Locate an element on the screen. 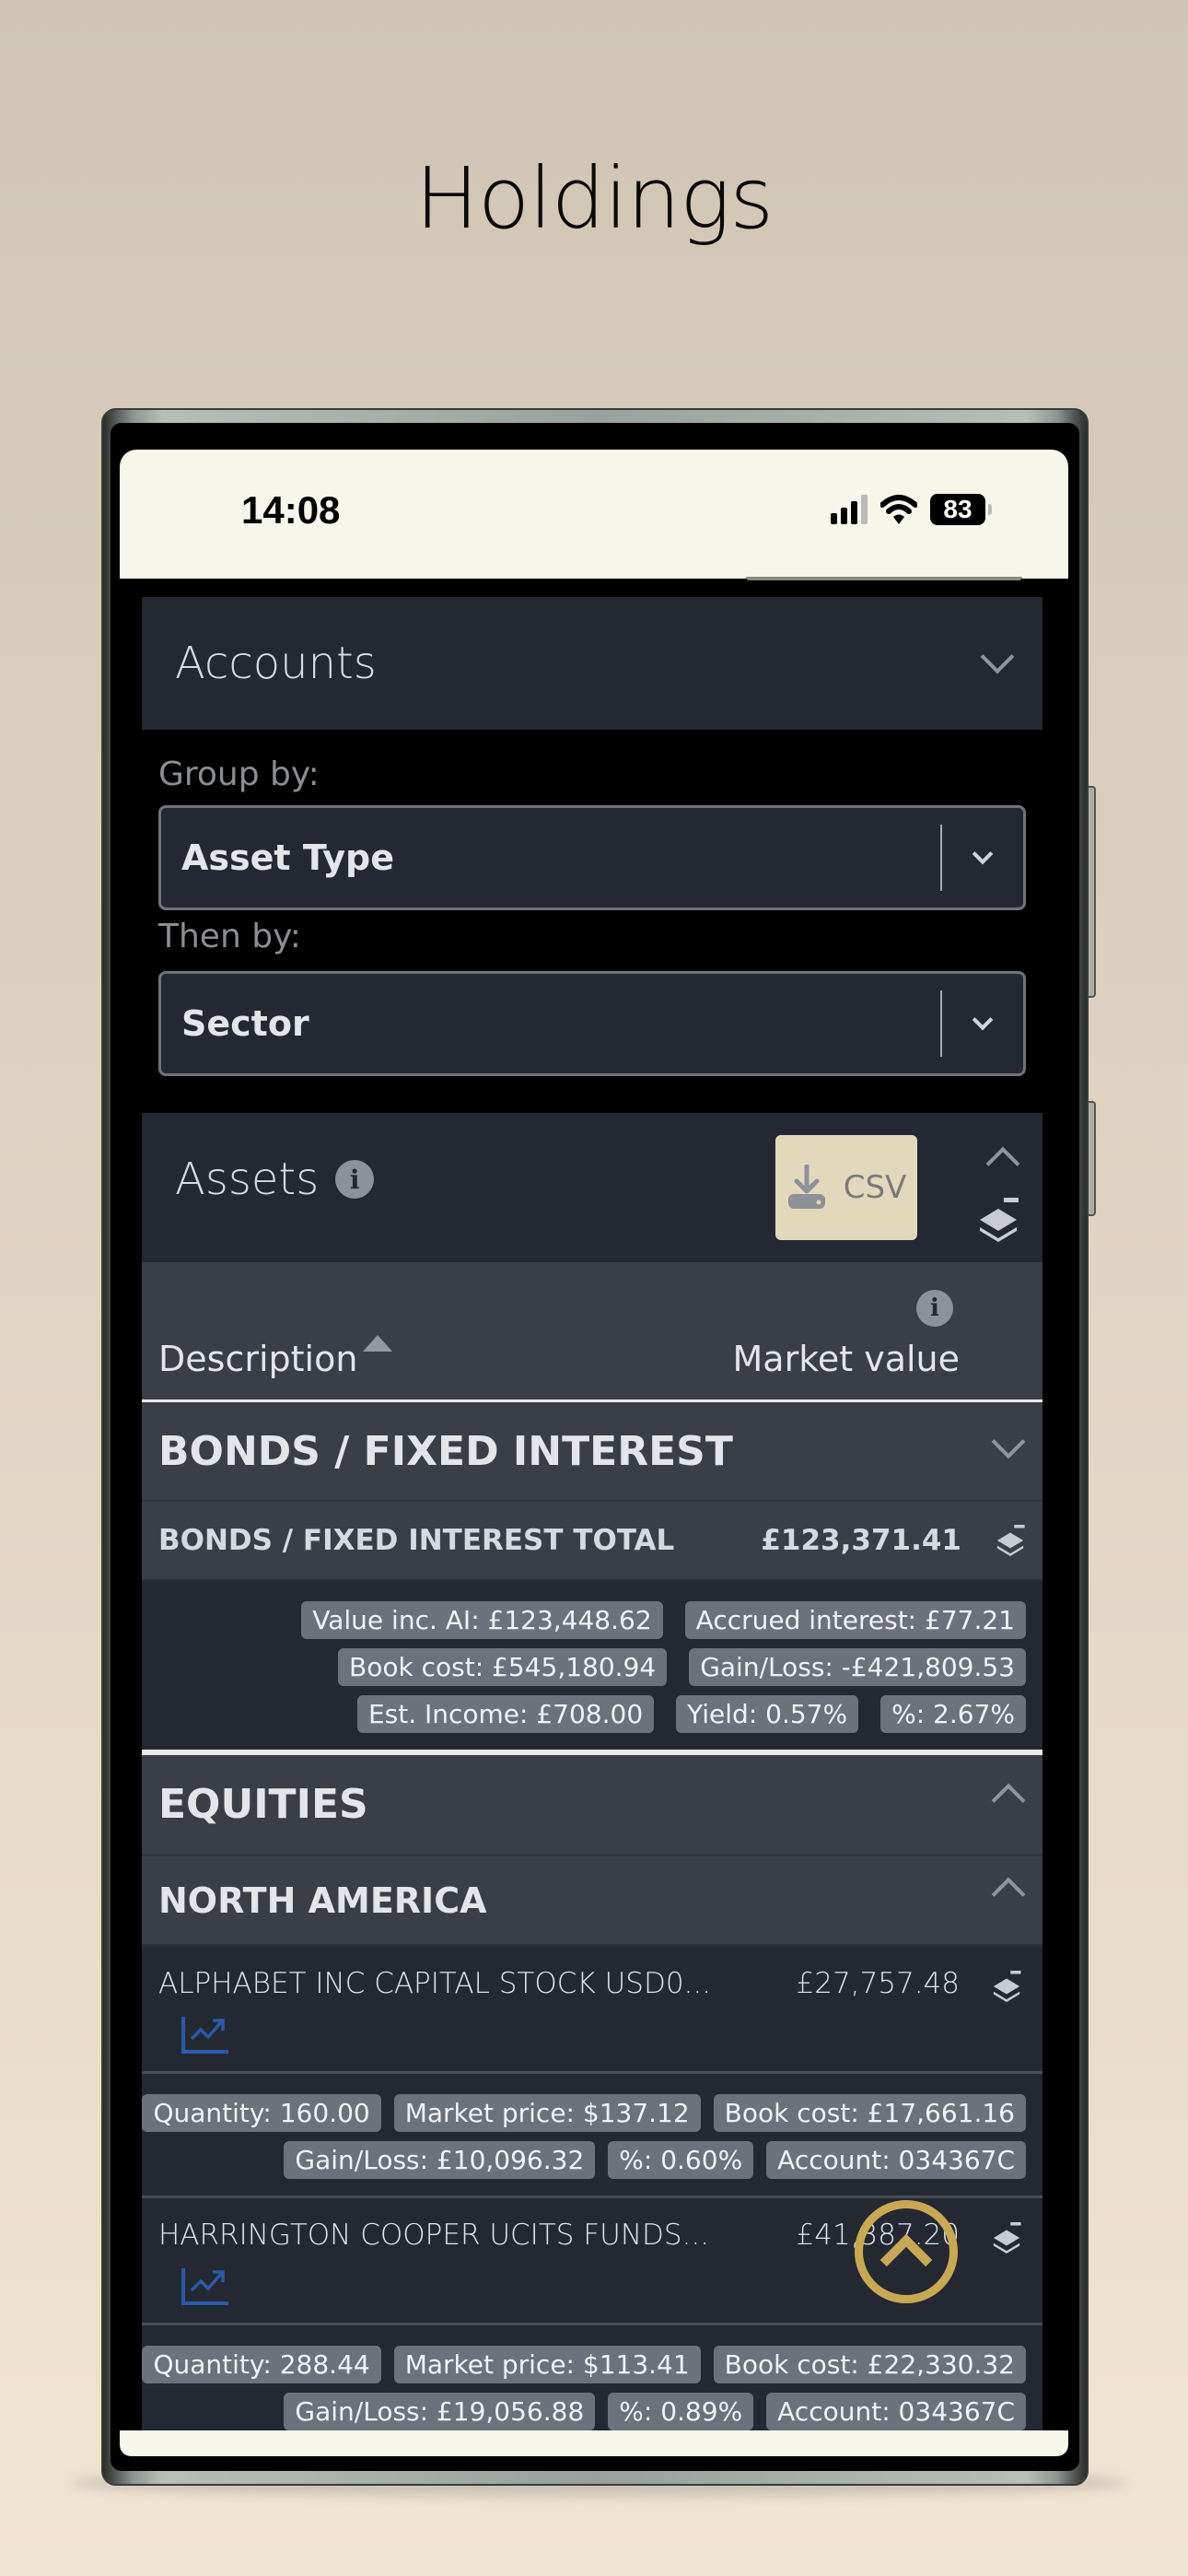 This screenshot has width=1188, height=2576. page-title: Holdings is located at coordinates (594, 198).